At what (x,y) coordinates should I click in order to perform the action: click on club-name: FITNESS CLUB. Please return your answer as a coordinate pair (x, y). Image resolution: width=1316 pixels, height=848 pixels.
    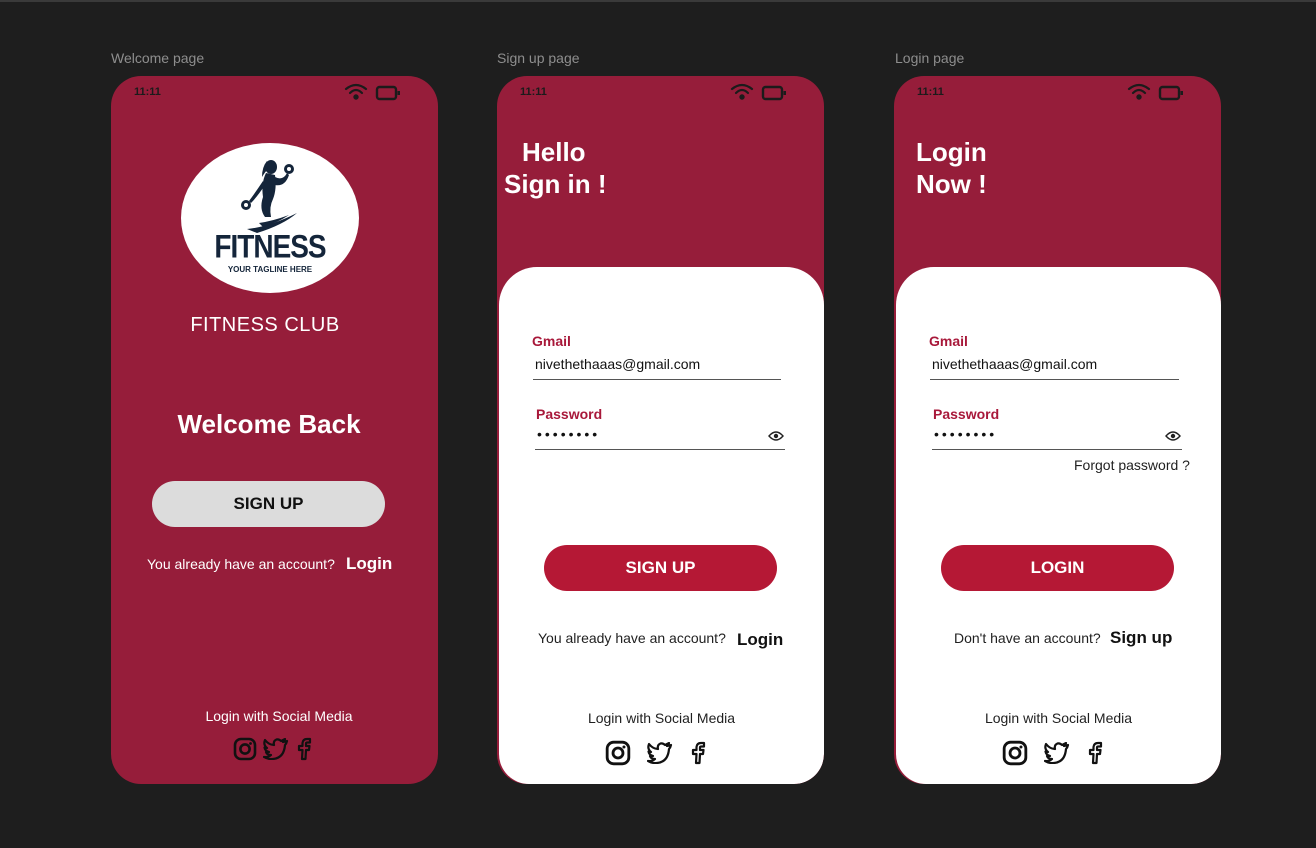
    Looking at the image, I should click on (265, 325).